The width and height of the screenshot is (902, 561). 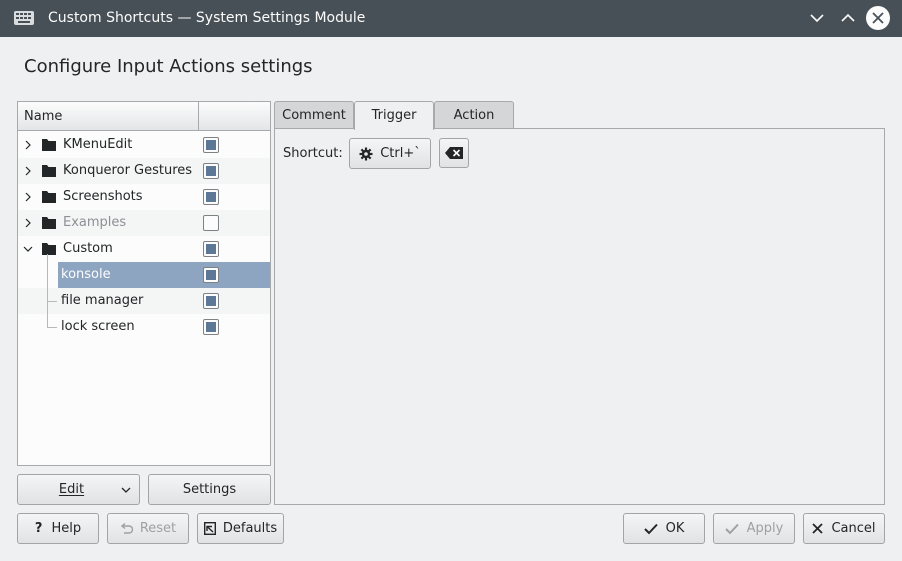 I want to click on reset-button-label: Reset, so click(x=158, y=528).